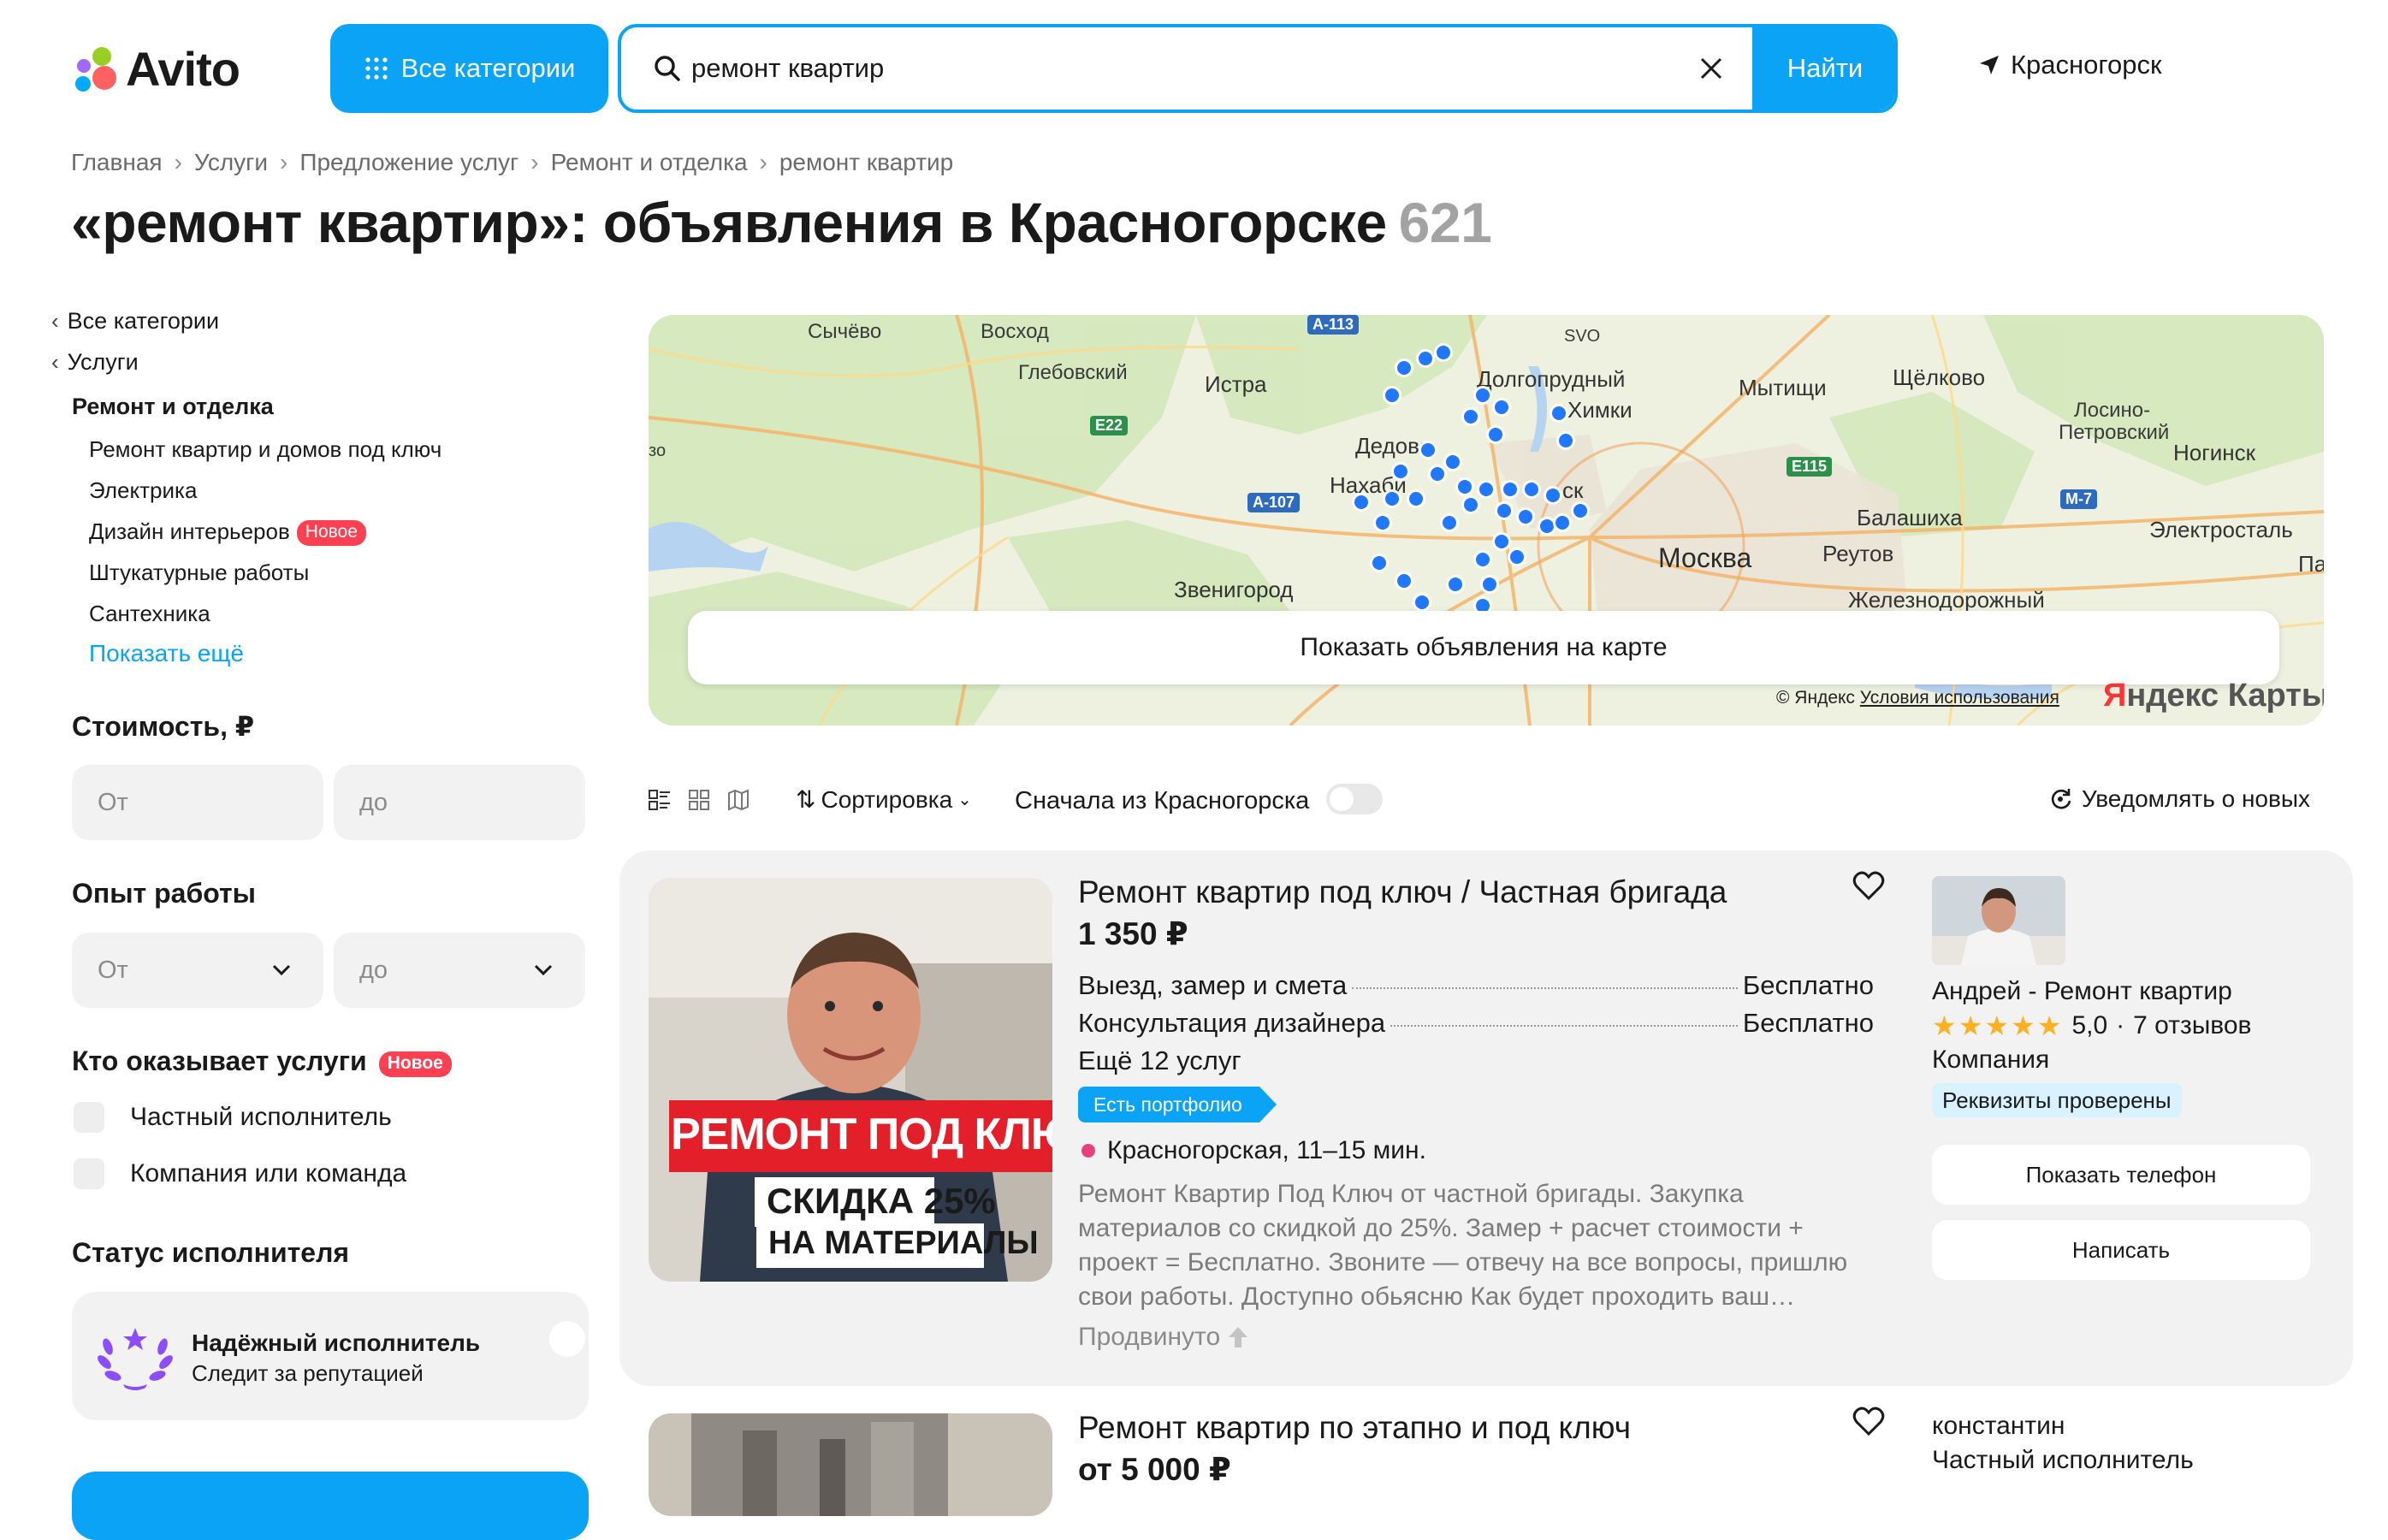 This screenshot has width=2388, height=1540. I want to click on chevron-down-icon: ⌄, so click(964, 800).